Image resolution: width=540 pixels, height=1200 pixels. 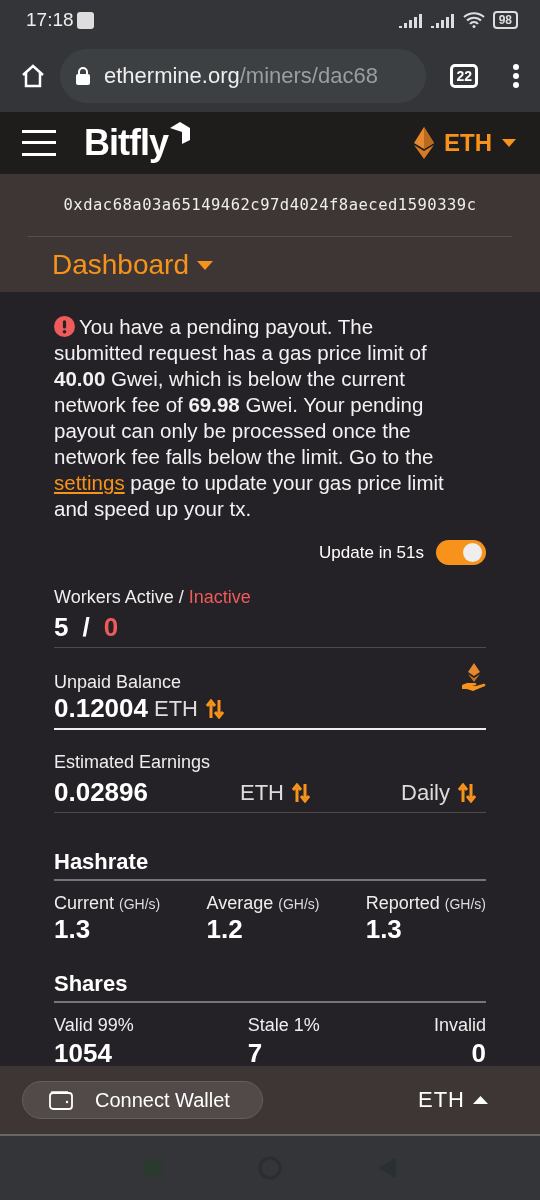 What do you see at coordinates (132, 265) in the screenshot?
I see `page-dropdown: Dashboard` at bounding box center [132, 265].